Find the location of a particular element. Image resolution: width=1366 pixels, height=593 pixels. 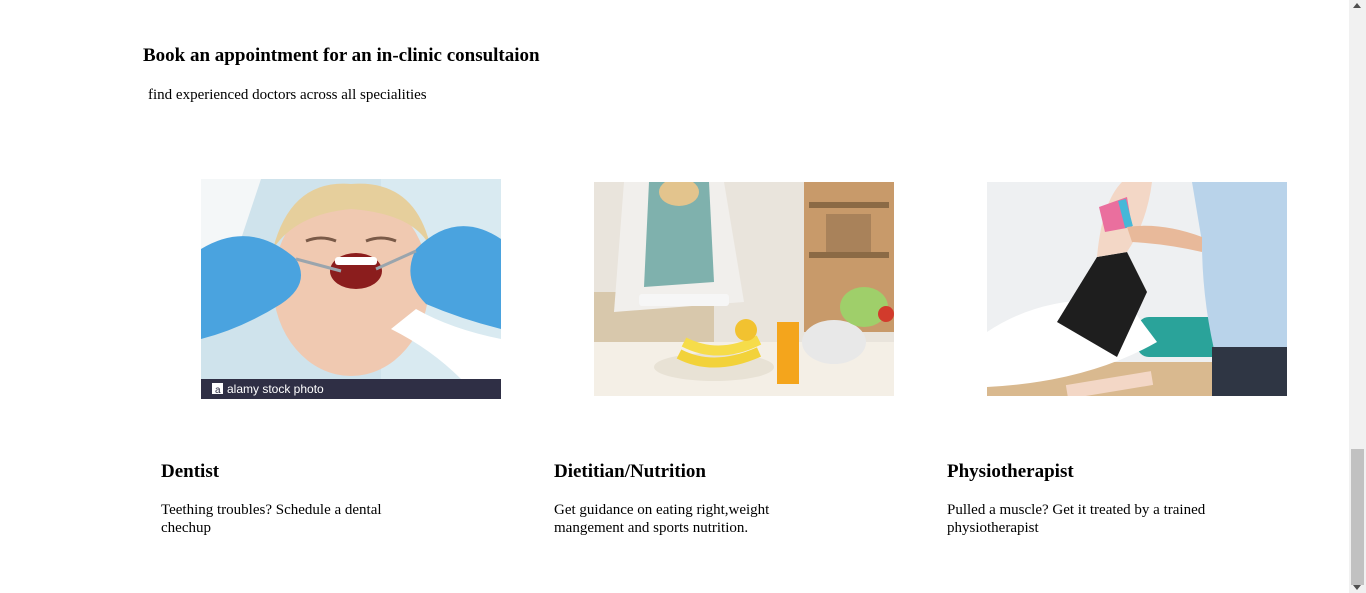

dietitian-photo is located at coordinates (744, 289).